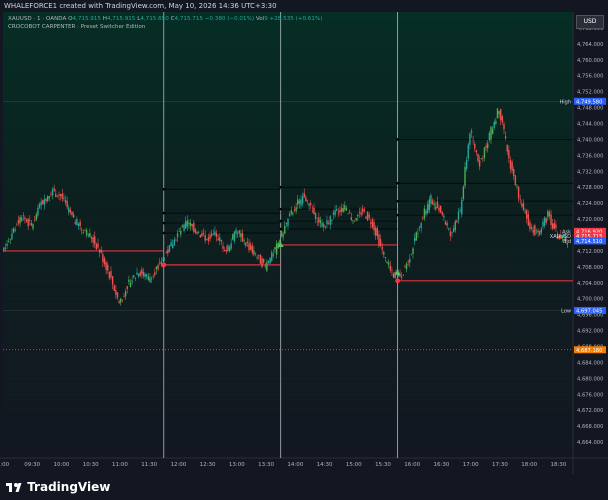  I want to click on tradingview-logo-icon, so click(14, 487).